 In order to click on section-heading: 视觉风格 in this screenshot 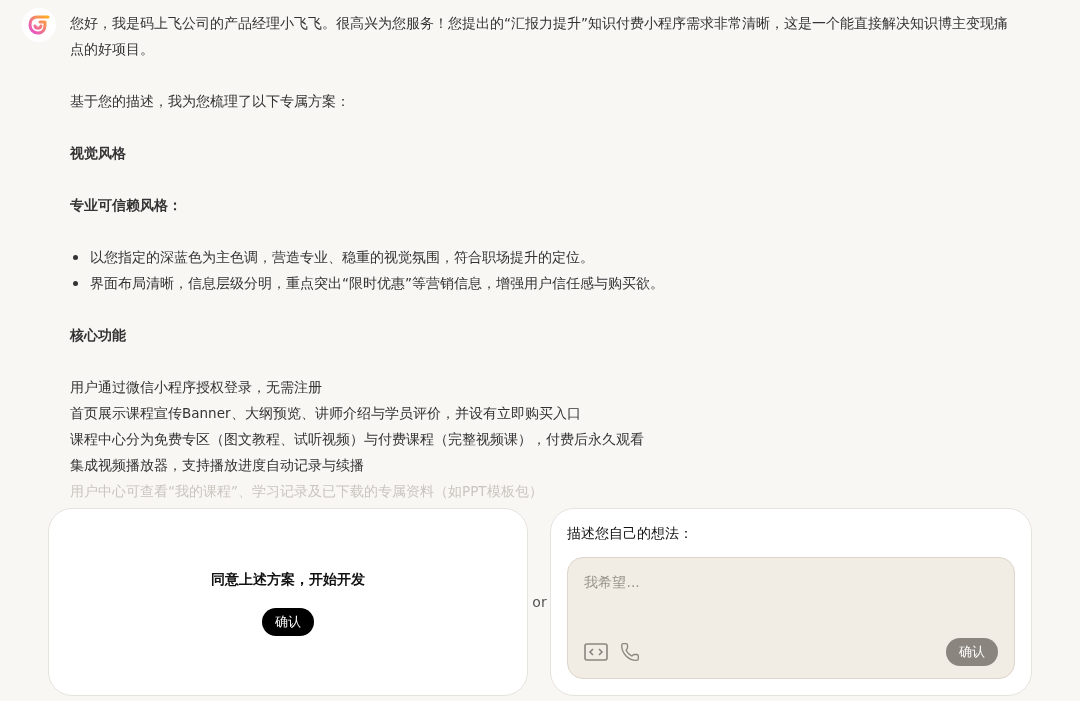, I will do `click(98, 153)`.